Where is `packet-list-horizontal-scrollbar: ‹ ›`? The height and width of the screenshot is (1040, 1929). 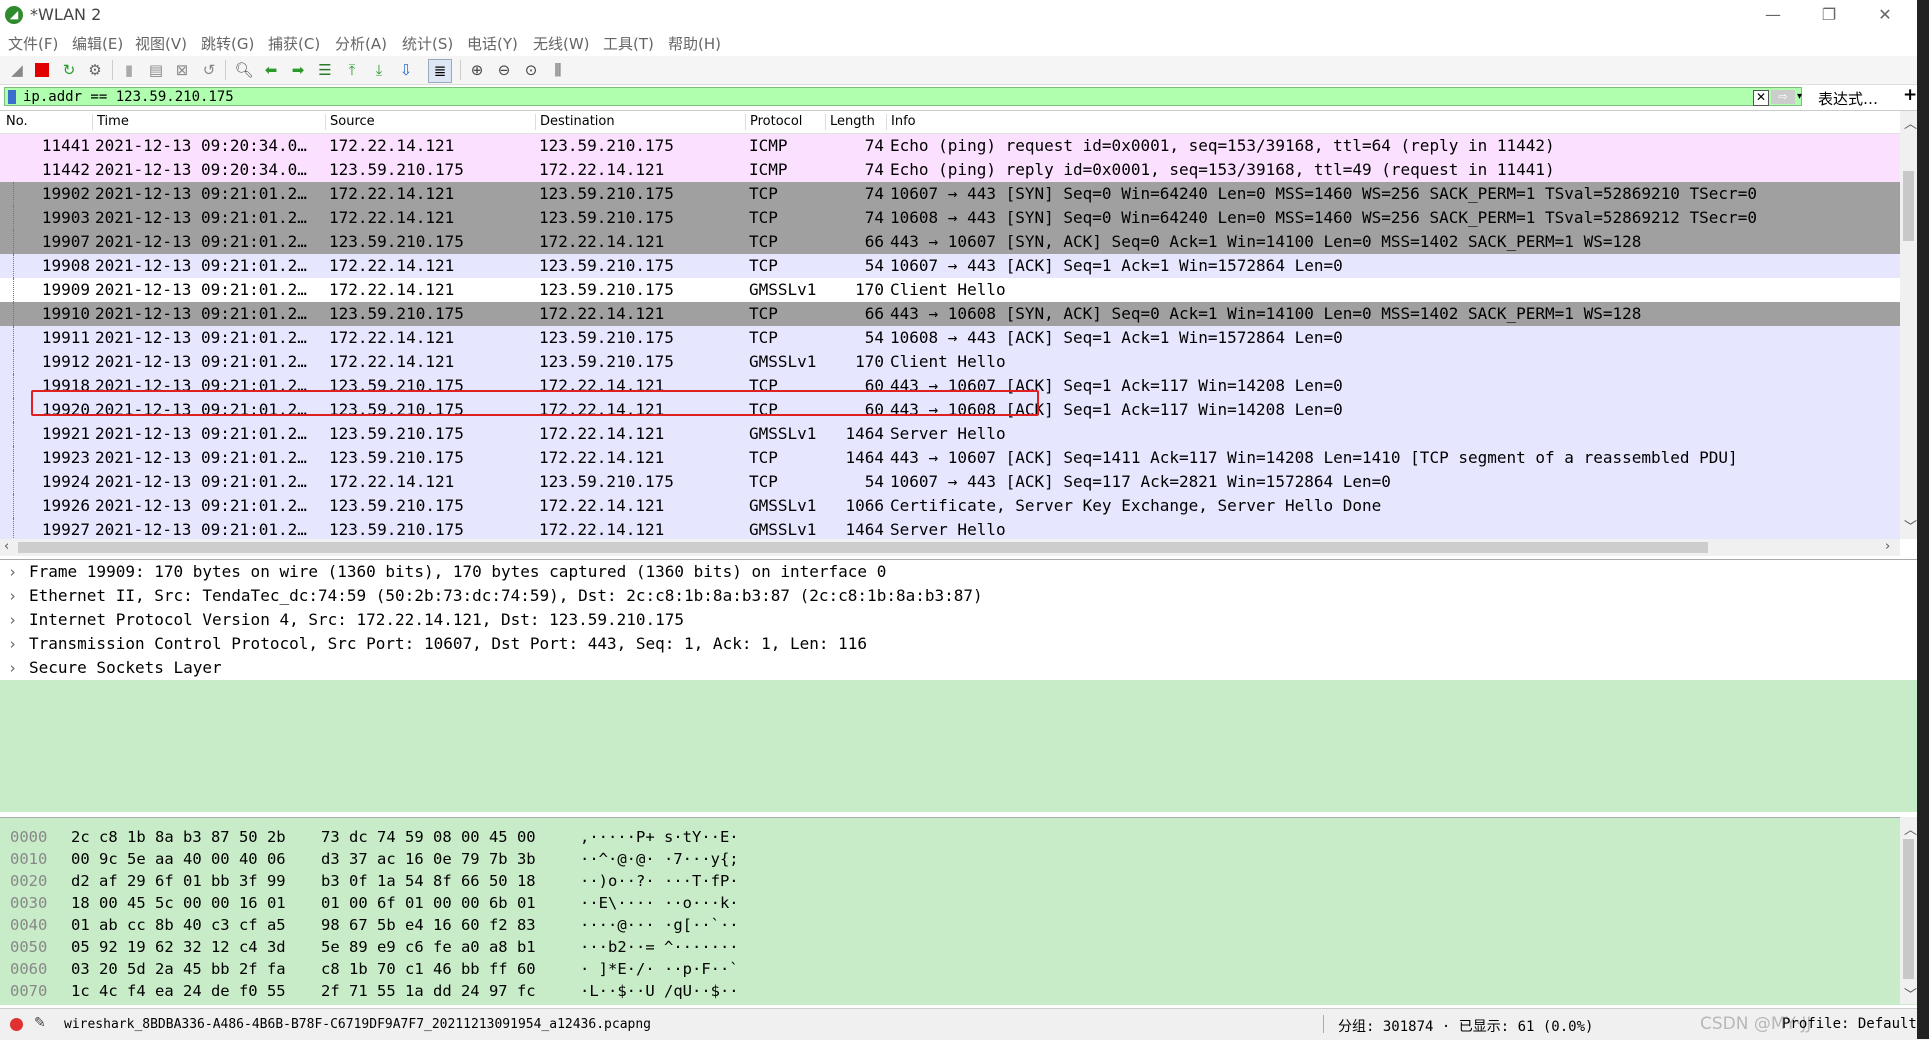
packet-list-horizontal-scrollbar: ‹ › is located at coordinates (950, 547).